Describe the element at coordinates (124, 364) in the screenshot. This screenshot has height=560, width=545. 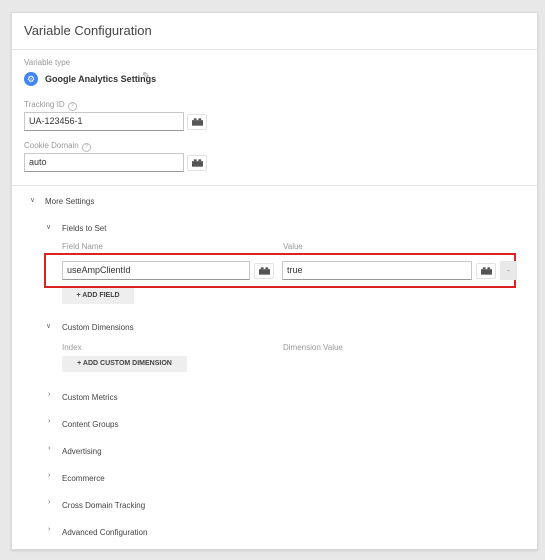
I see `add-custom-dimension-button: + ADD CUSTOM DIMENSION` at that location.